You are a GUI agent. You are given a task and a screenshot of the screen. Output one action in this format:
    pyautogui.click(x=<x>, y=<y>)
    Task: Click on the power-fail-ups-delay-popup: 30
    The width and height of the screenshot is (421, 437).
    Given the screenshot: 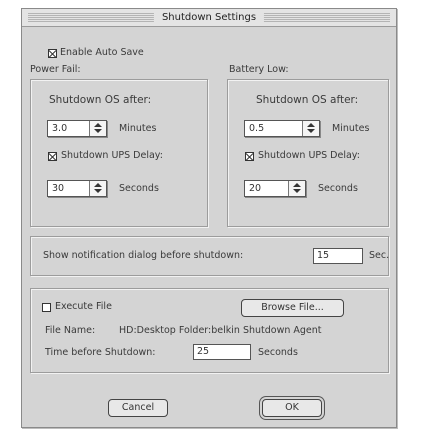 What is the action you would take?
    pyautogui.click(x=77, y=188)
    